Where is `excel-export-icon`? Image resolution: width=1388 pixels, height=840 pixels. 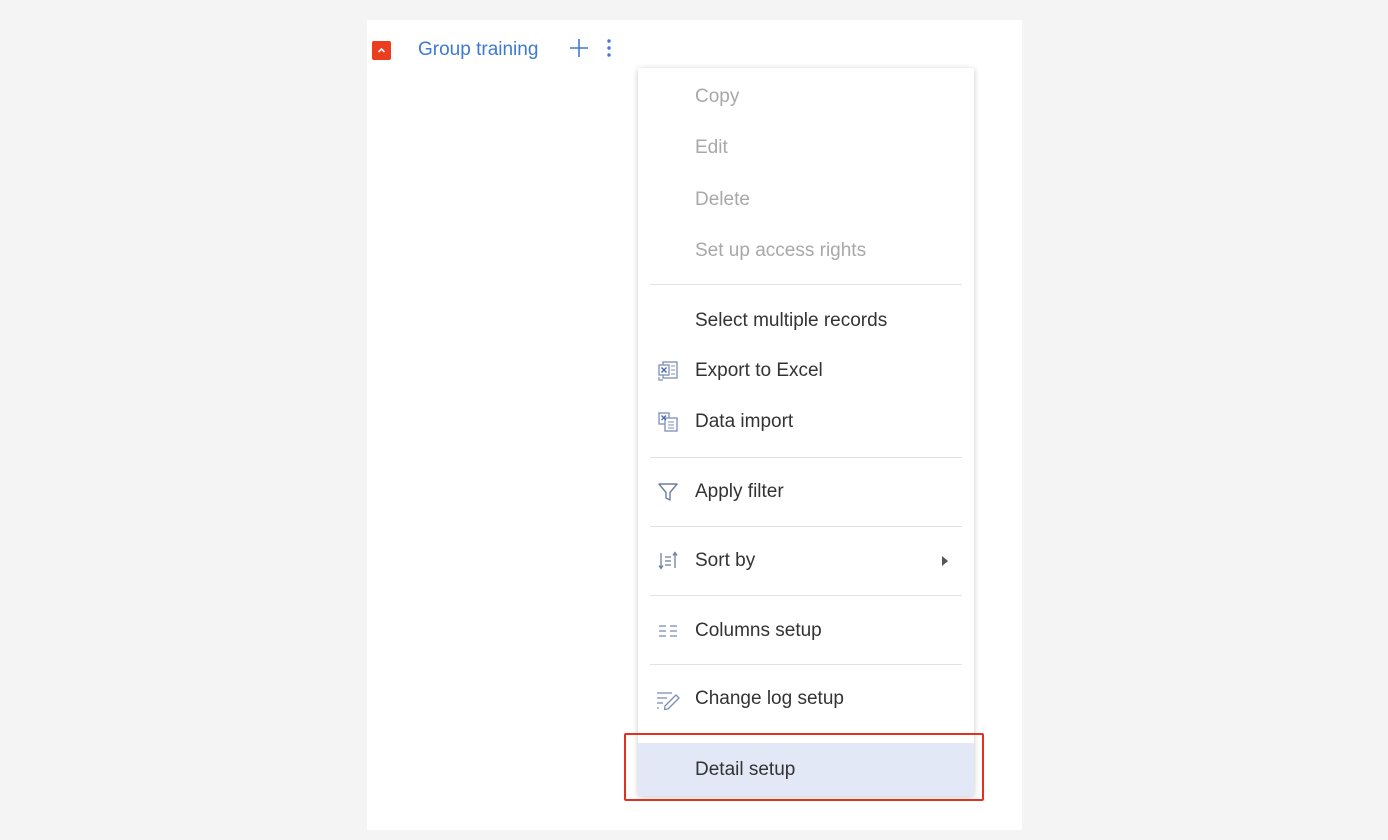 excel-export-icon is located at coordinates (668, 371).